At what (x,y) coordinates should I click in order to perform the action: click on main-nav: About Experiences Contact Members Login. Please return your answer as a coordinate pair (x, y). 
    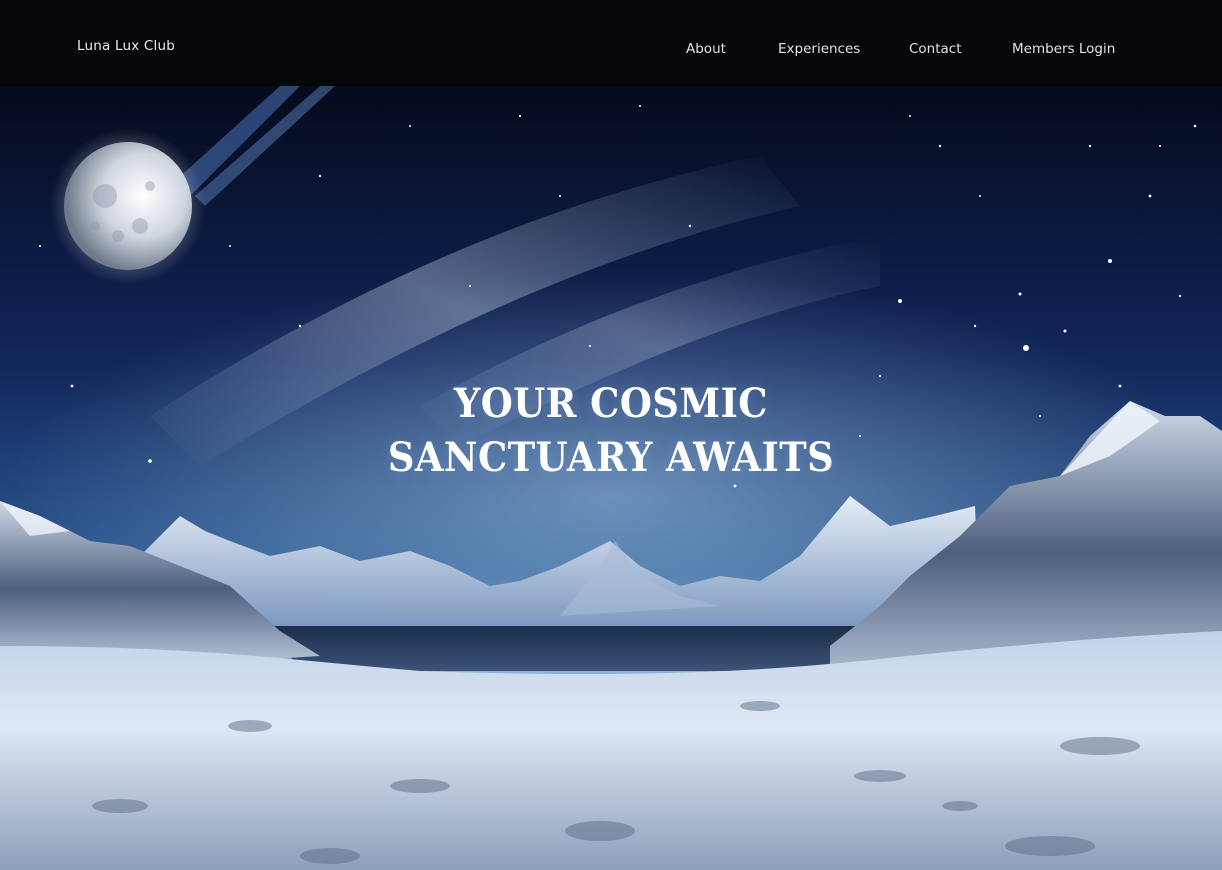
    Looking at the image, I should click on (611, 51).